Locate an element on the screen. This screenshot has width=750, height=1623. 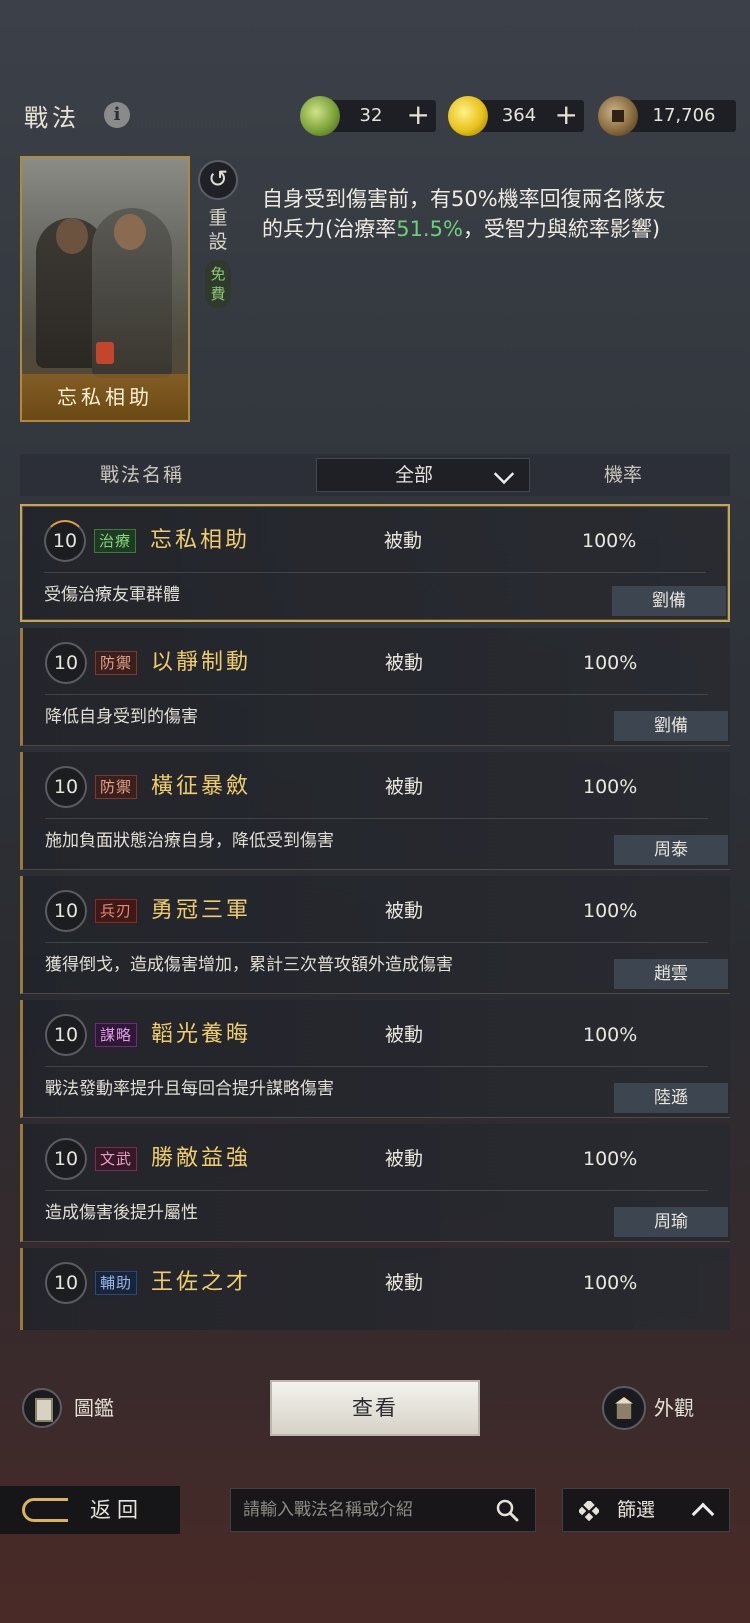
skill-tag: 兵刃 is located at coordinates (116, 911).